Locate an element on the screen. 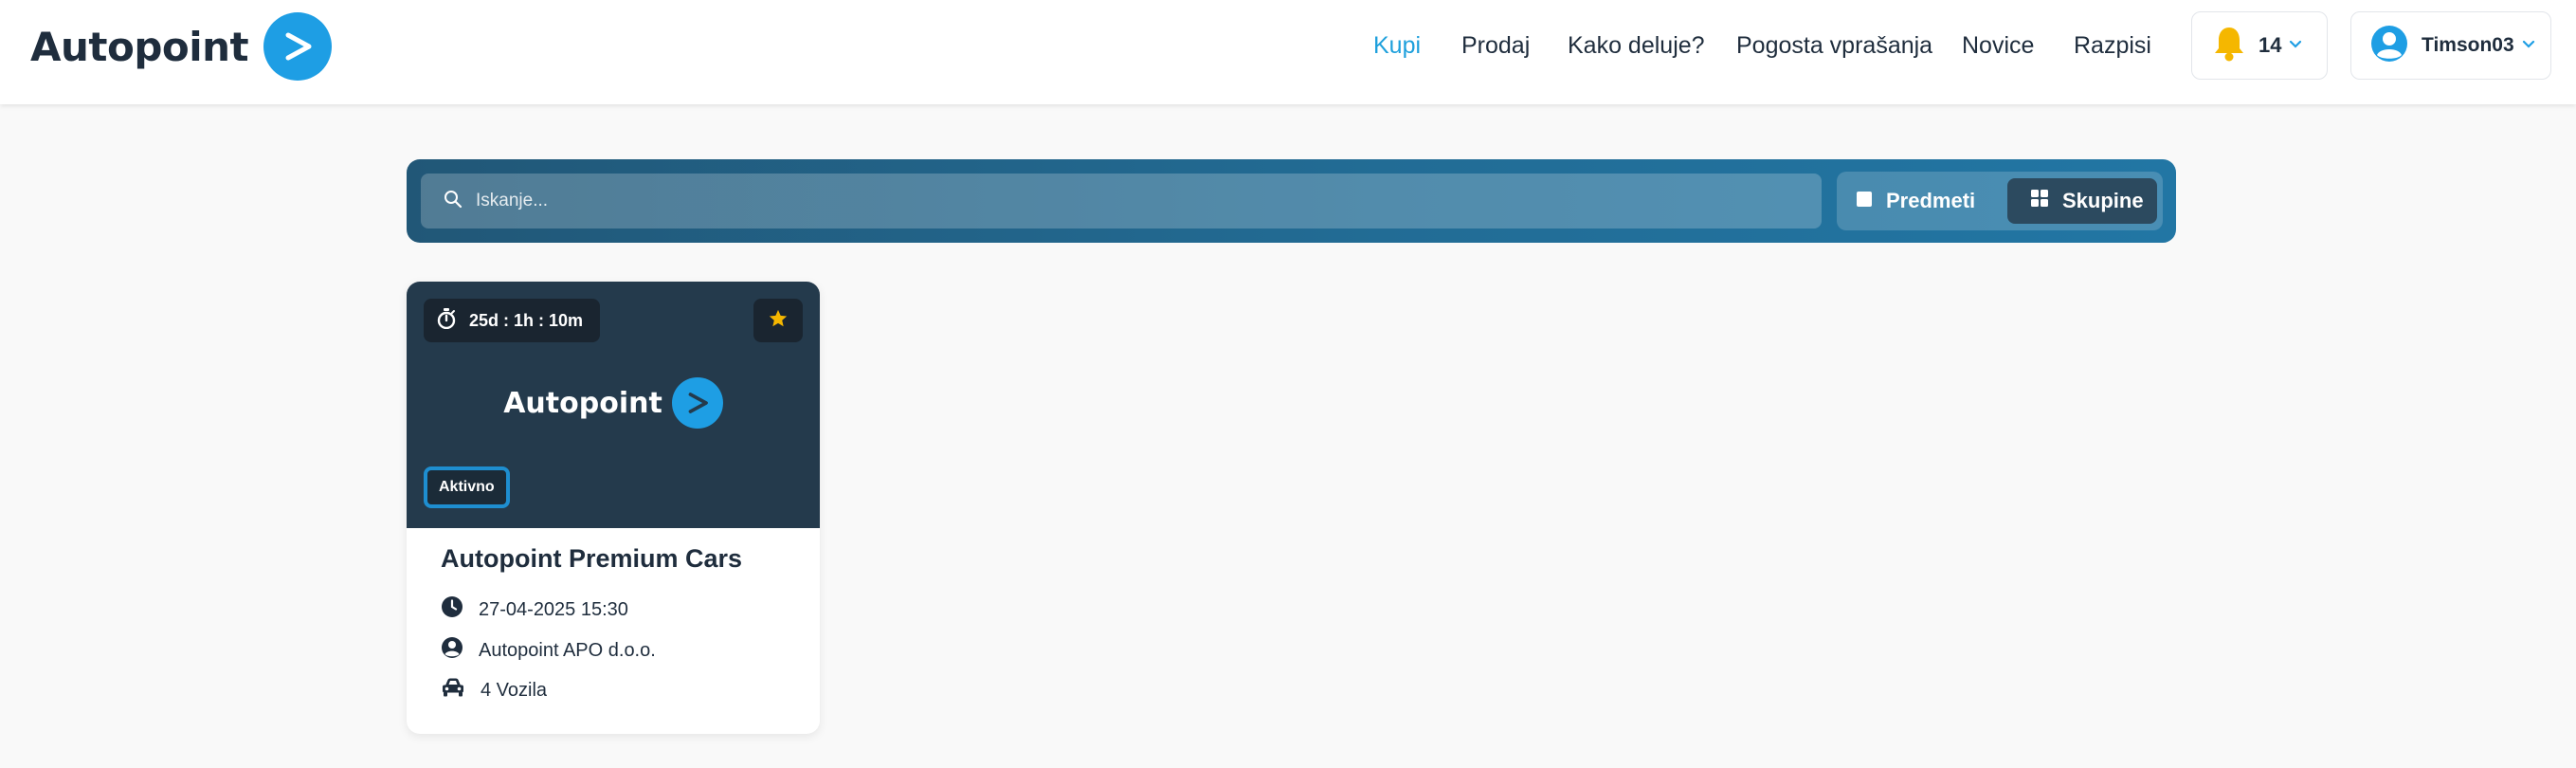 Image resolution: width=2576 pixels, height=768 pixels. star-icon is located at coordinates (778, 321).